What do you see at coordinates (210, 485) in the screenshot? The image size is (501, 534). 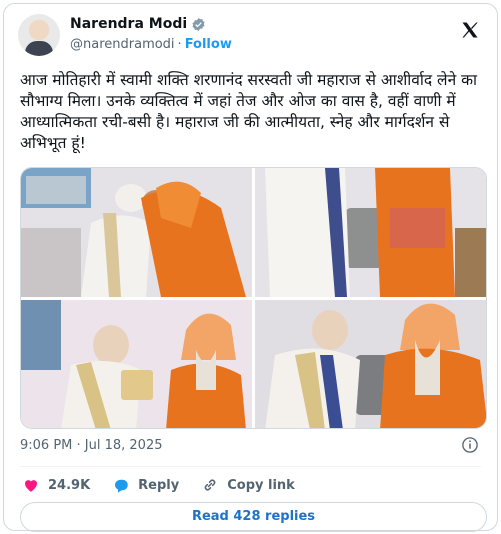 I see `link-icon` at bounding box center [210, 485].